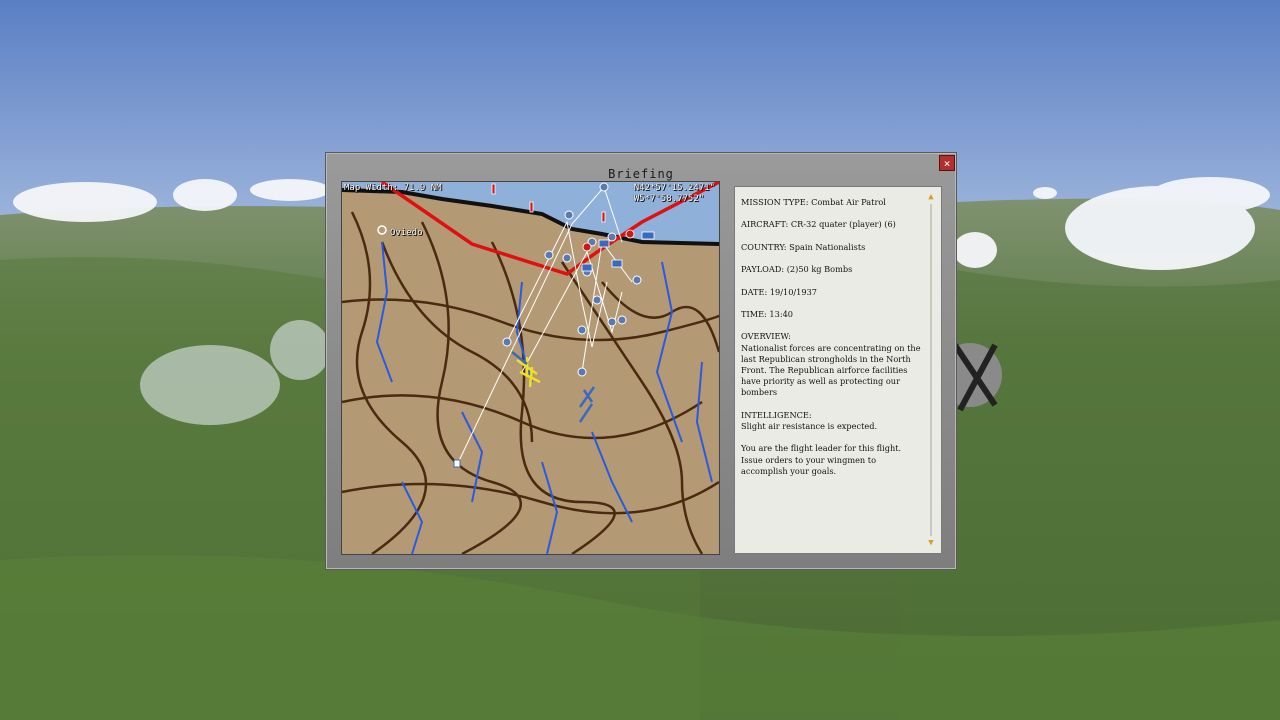 The width and height of the screenshot is (1280, 720). I want to click on close-icon: ×, so click(947, 163).